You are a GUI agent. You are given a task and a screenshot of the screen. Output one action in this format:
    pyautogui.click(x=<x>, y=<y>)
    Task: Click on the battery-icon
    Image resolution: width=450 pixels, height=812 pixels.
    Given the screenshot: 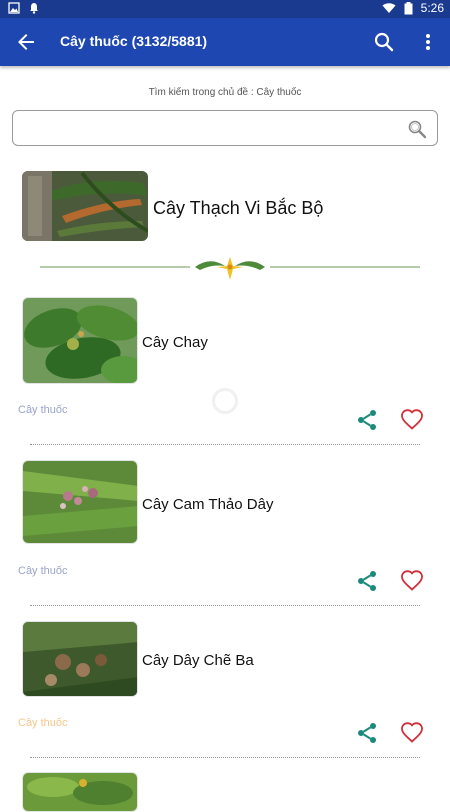 What is the action you would take?
    pyautogui.click(x=408, y=7)
    